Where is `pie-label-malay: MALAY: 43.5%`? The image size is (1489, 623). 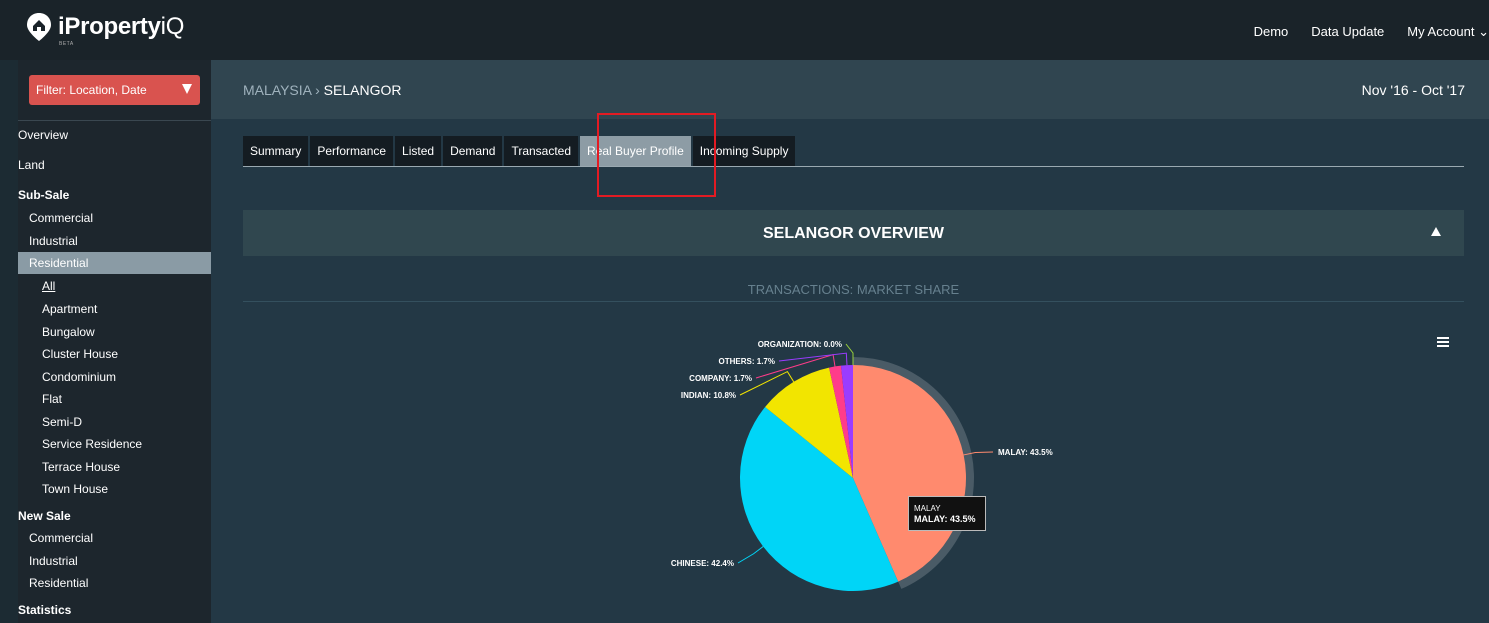 pie-label-malay: MALAY: 43.5% is located at coordinates (1025, 452).